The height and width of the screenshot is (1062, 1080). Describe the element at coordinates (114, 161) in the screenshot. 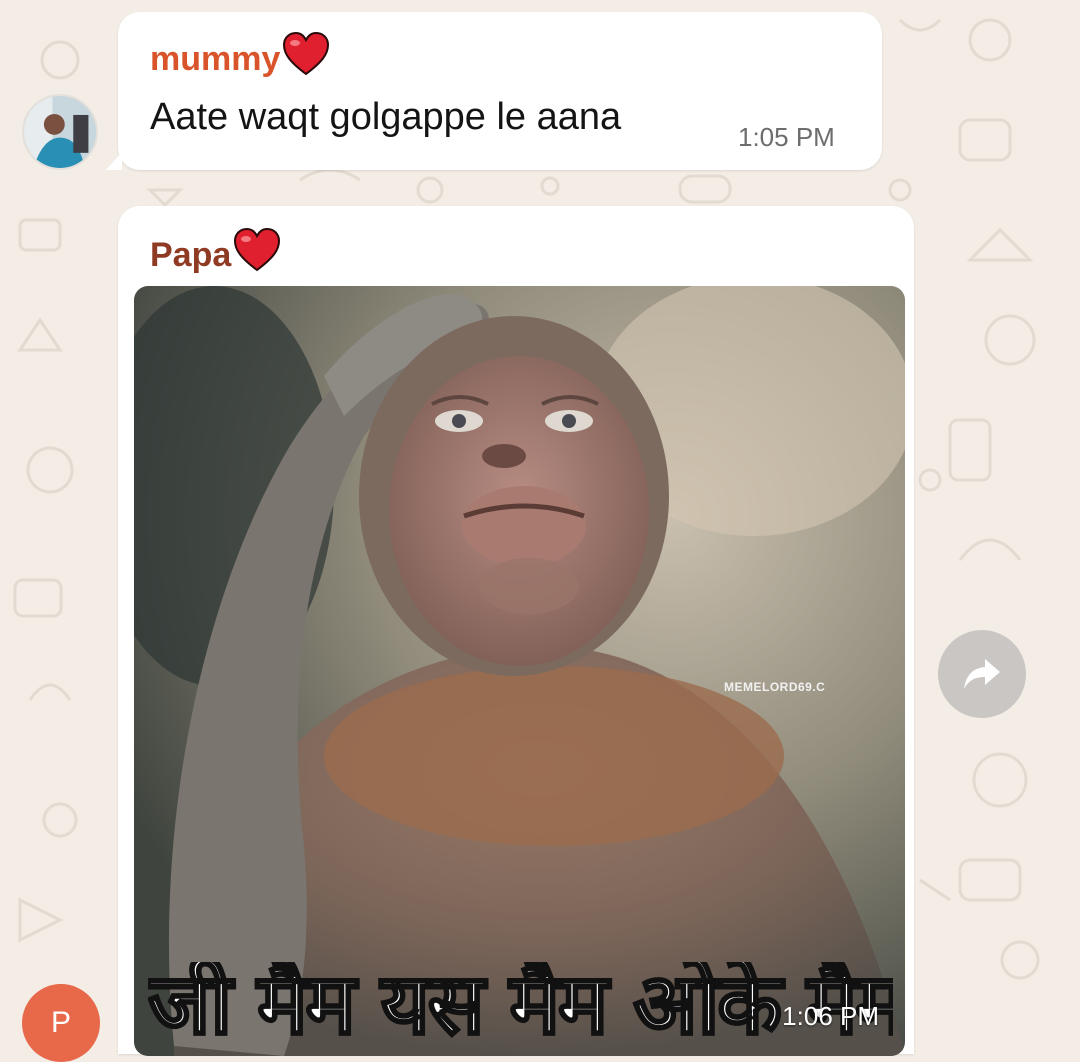

I see `bubble-tail` at that location.